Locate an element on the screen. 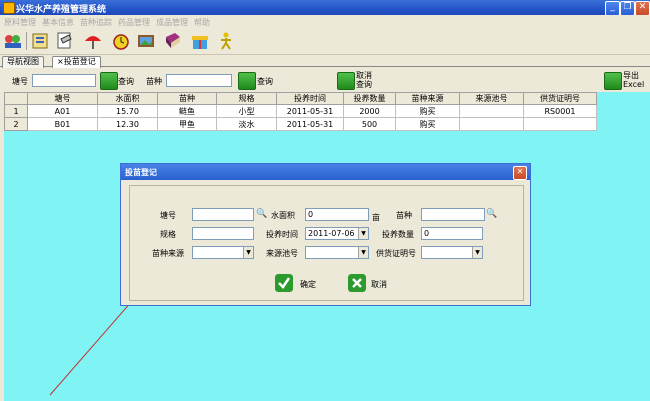  dialog-qty-label: 投养数量 is located at coordinates (398, 234).